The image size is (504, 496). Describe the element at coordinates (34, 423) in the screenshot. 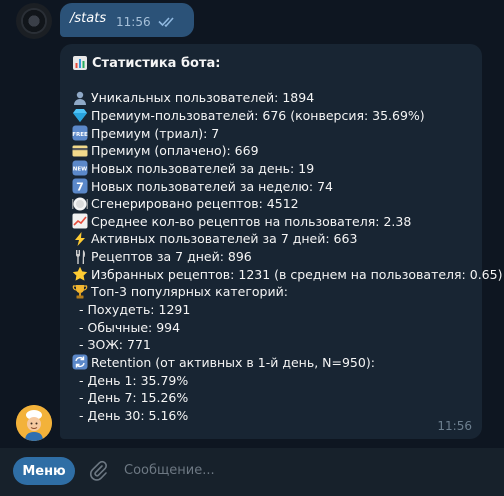

I see `bot-avatar` at that location.